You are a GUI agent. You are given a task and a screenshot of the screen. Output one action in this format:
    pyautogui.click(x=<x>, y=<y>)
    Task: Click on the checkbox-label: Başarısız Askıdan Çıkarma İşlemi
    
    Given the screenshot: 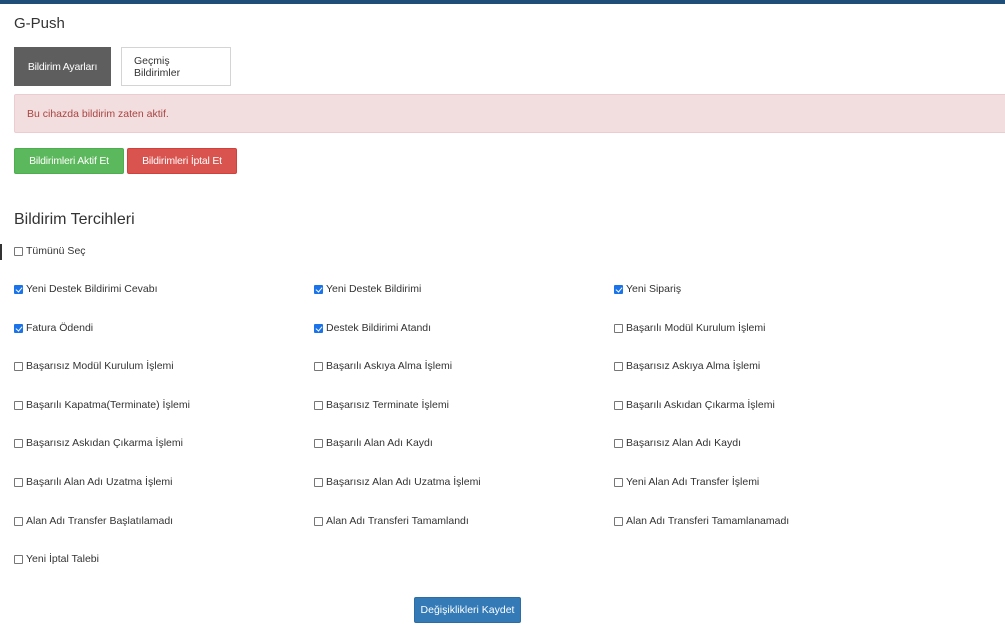 What is the action you would take?
    pyautogui.click(x=104, y=443)
    